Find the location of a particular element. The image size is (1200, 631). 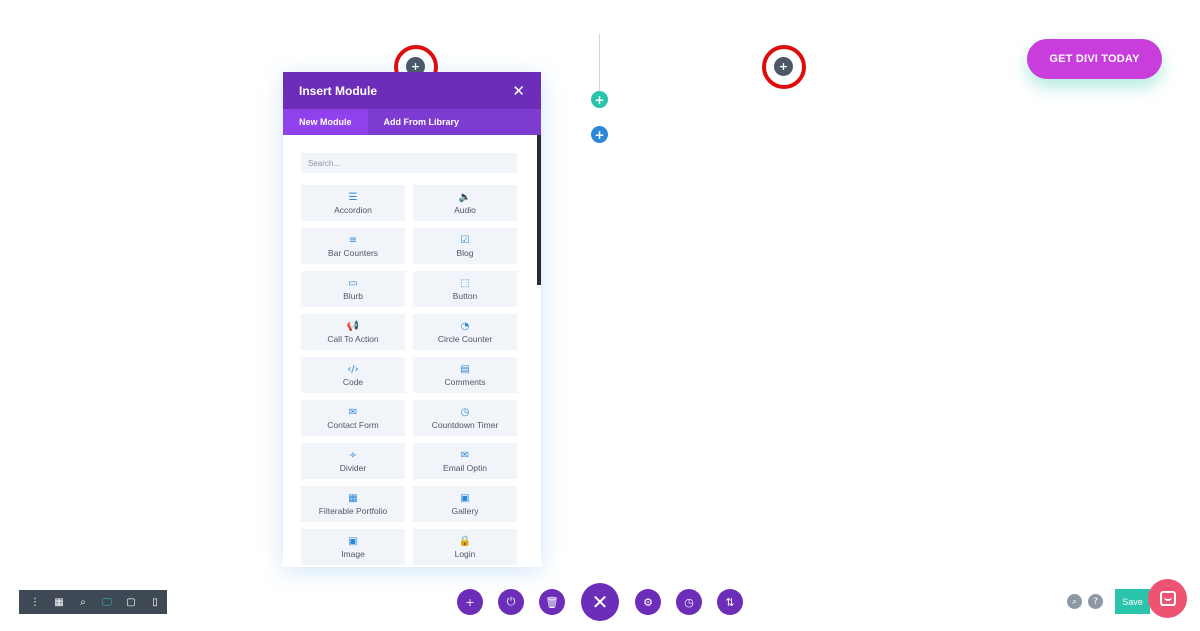

module-call-to-action: 📢 Call To Action is located at coordinates (353, 332).